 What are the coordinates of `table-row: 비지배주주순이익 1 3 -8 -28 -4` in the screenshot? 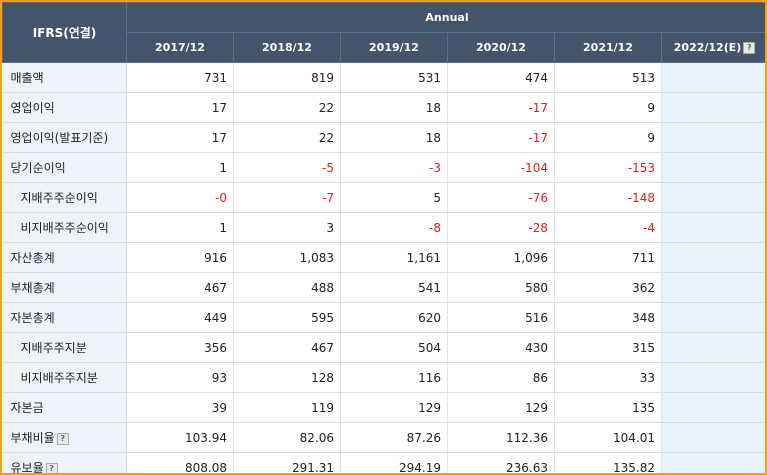 It's located at (383, 227).